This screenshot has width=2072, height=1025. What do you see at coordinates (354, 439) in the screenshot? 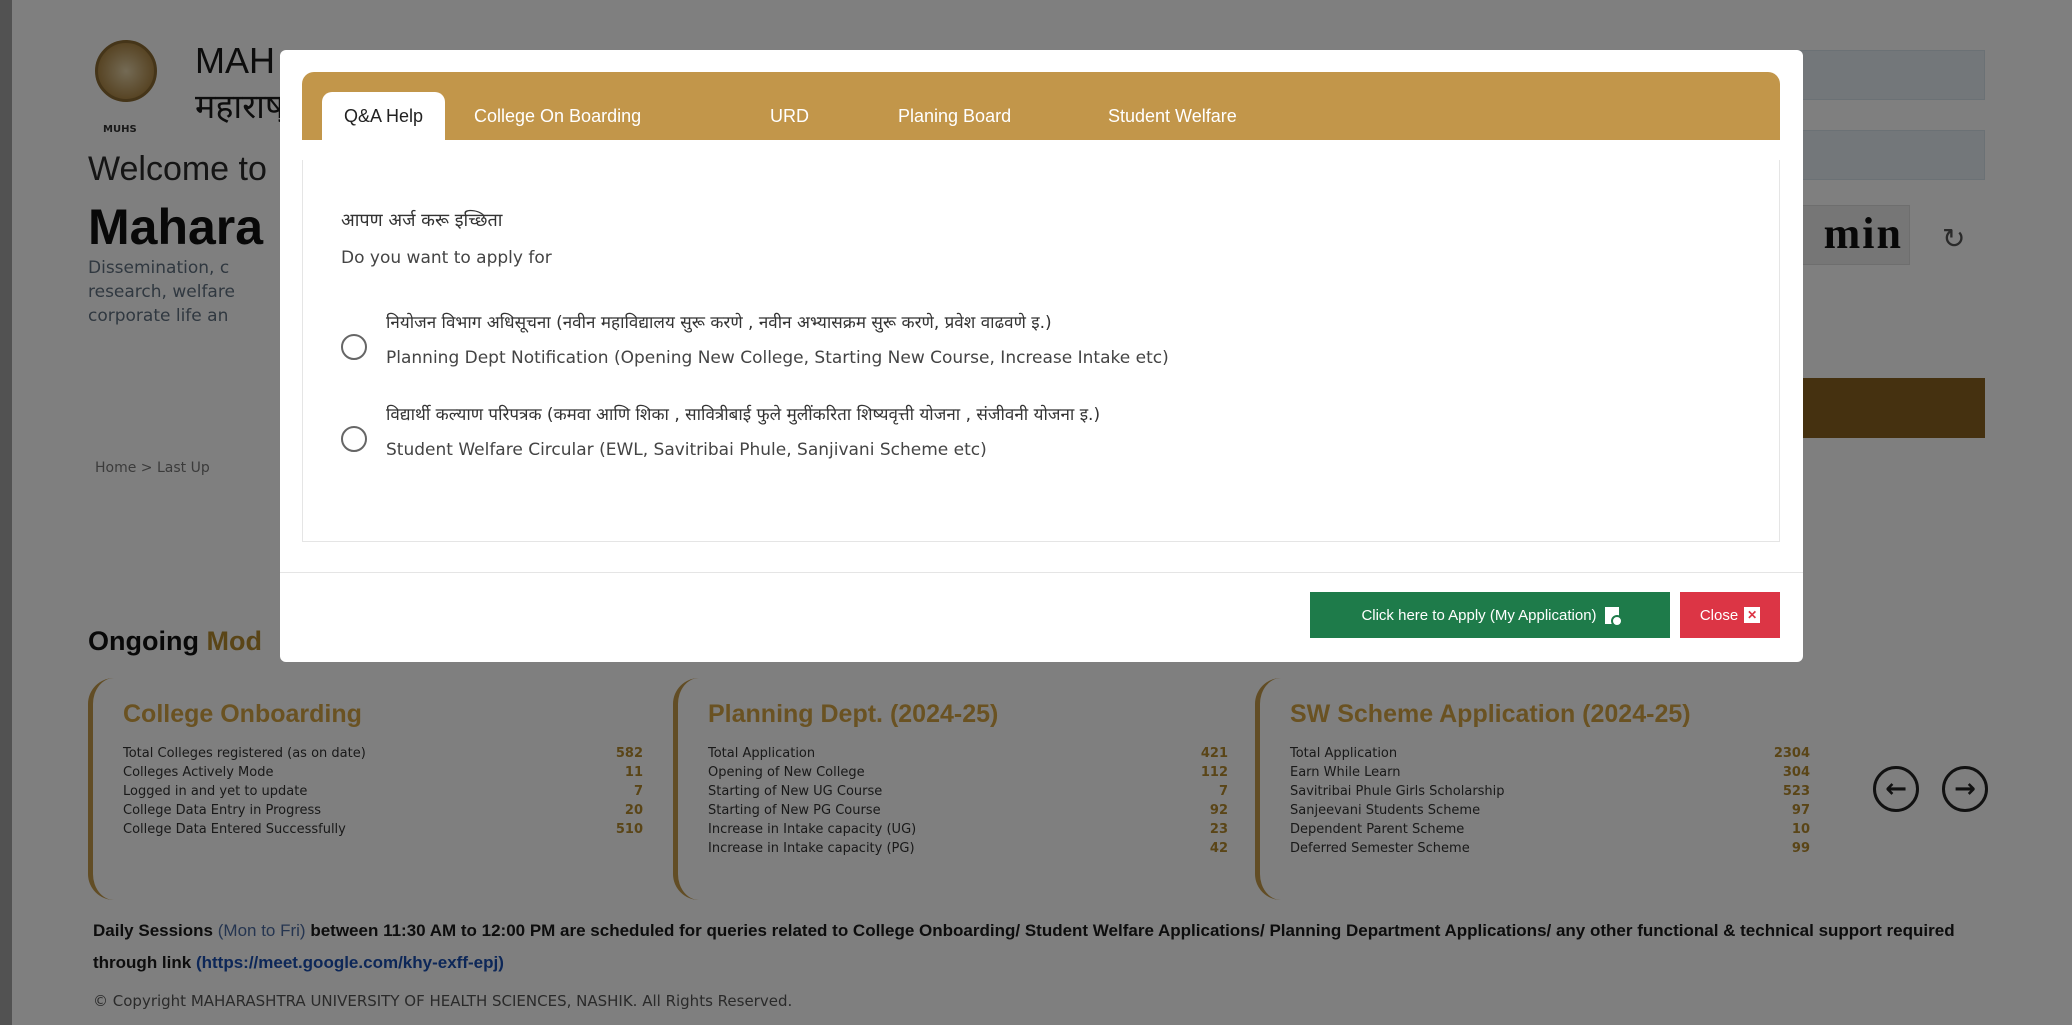
I see `radio-student-welfare` at bounding box center [354, 439].